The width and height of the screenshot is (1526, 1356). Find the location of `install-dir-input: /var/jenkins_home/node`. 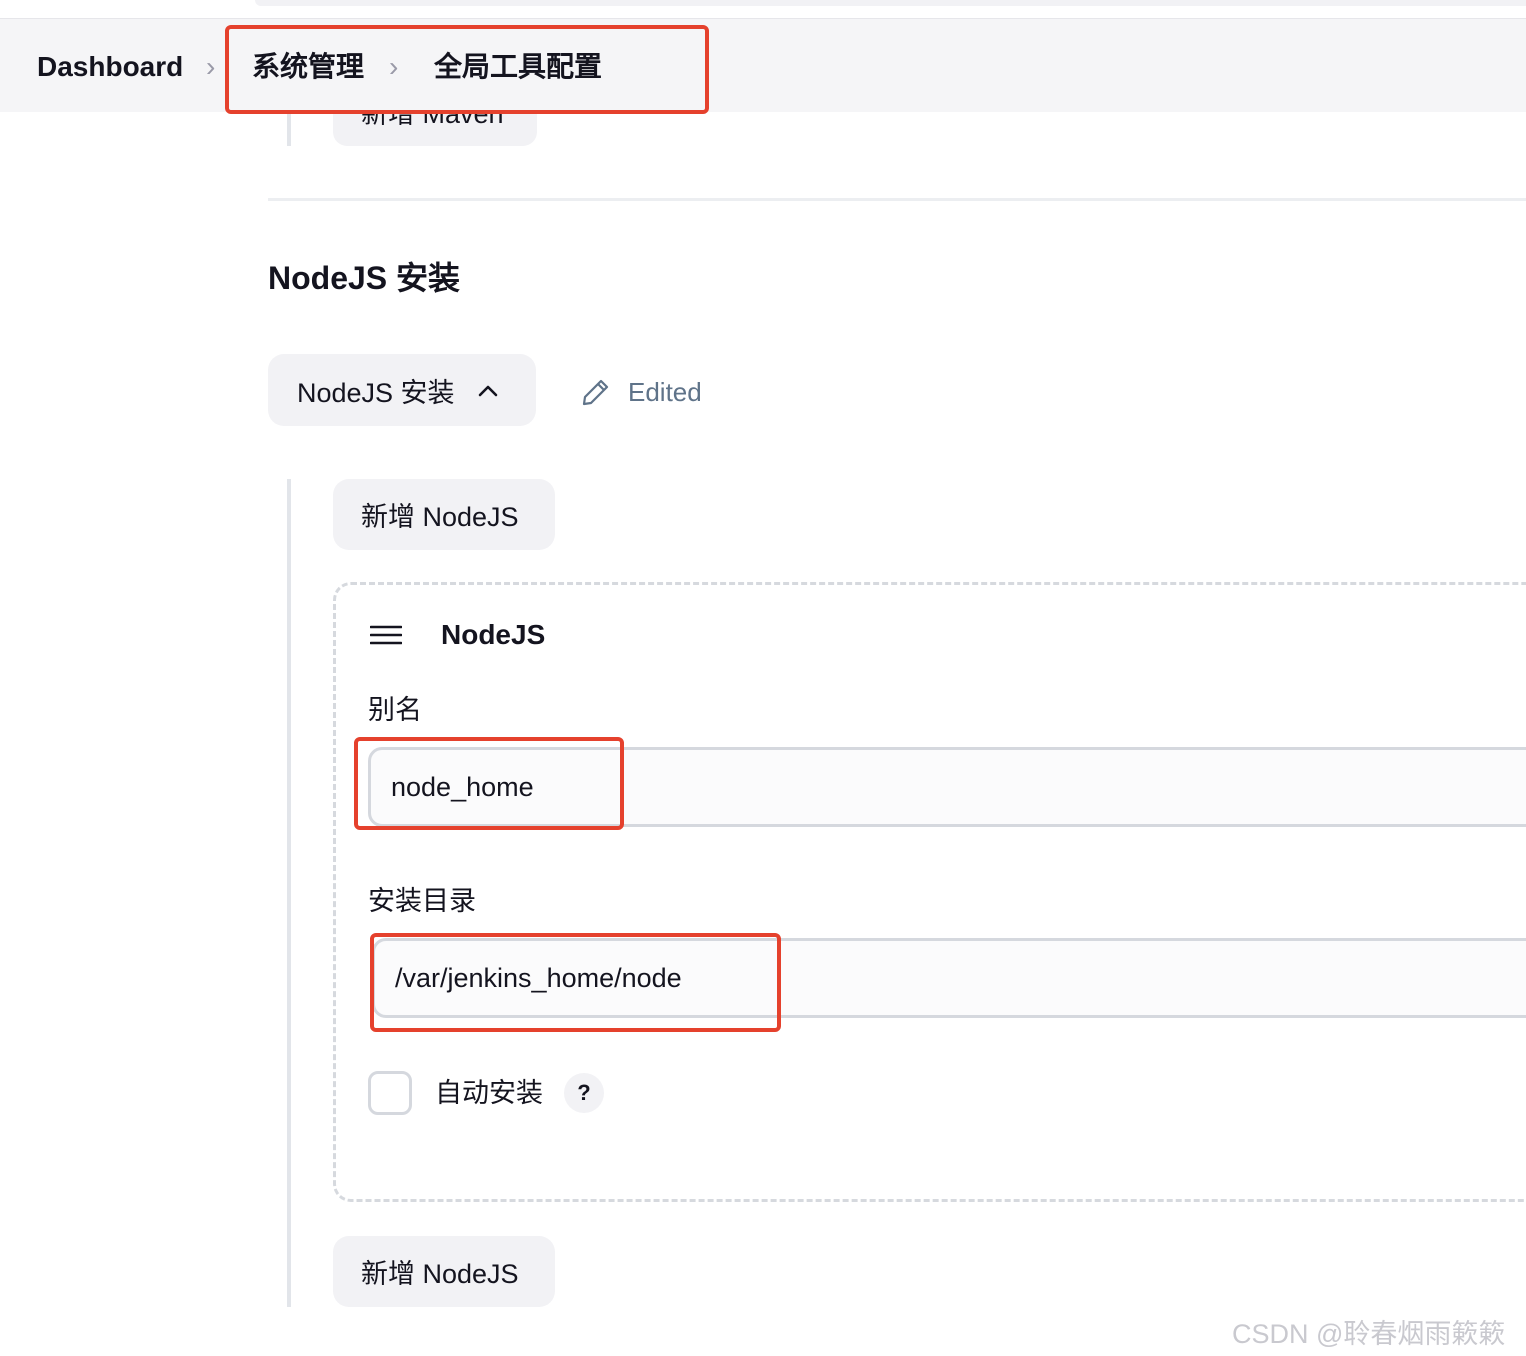

install-dir-input: /var/jenkins_home/node is located at coordinates (949, 978).